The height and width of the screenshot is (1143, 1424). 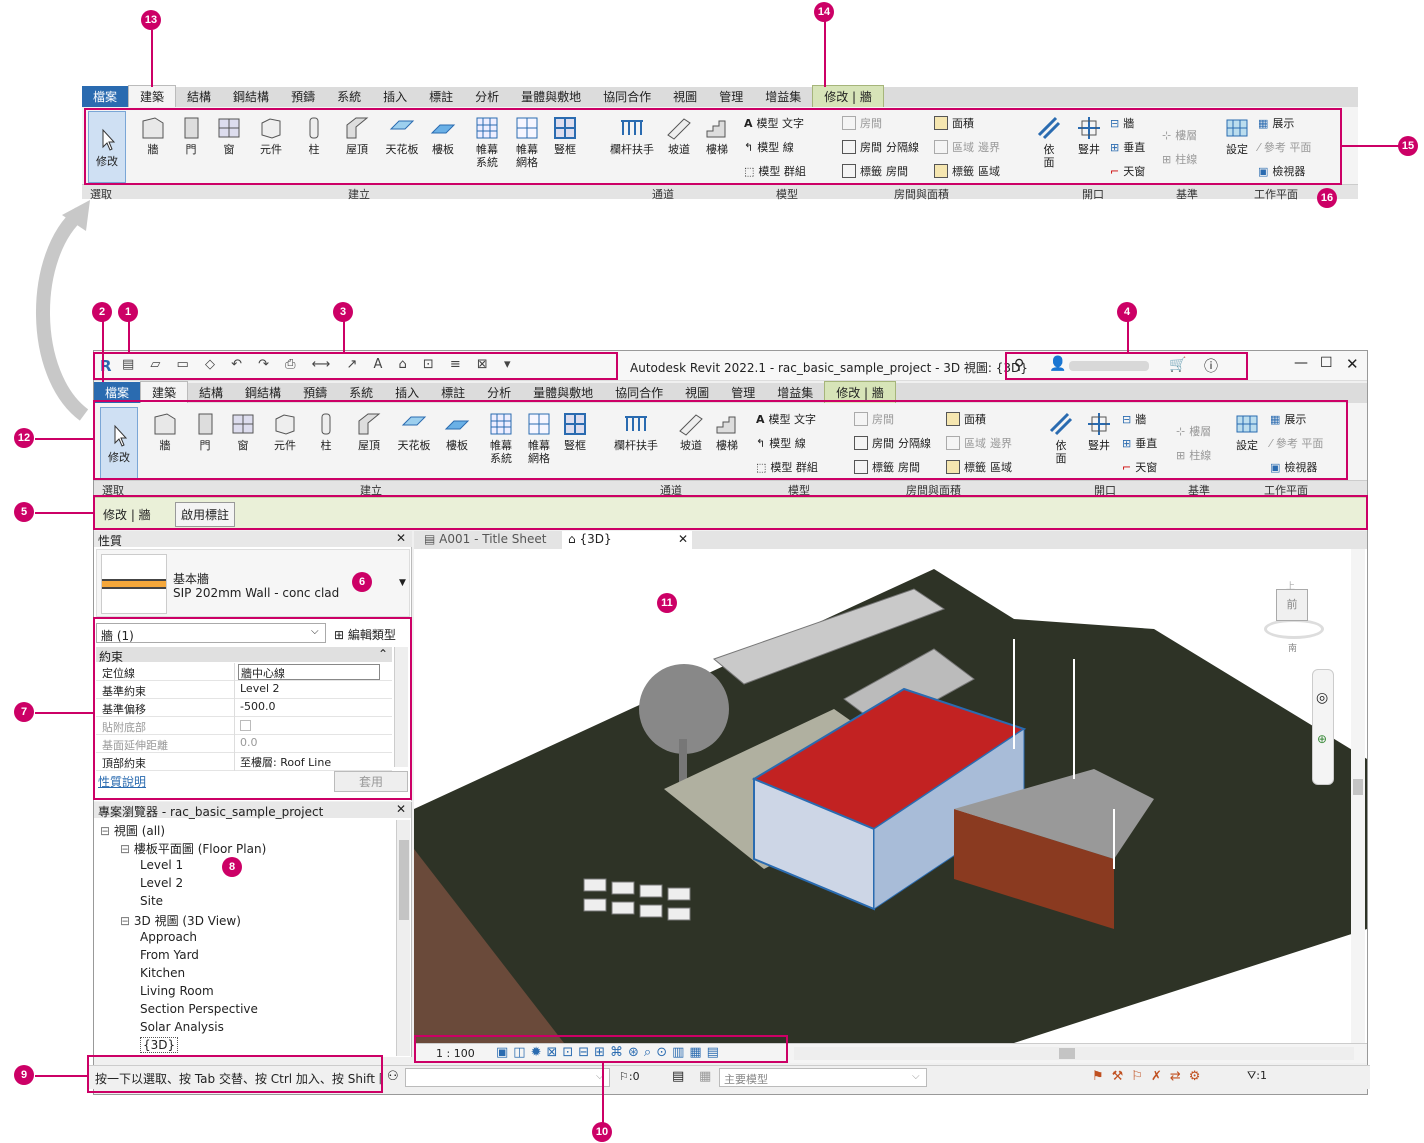 What do you see at coordinates (309, 708) in the screenshot?
I see `property-value: -500.0` at bounding box center [309, 708].